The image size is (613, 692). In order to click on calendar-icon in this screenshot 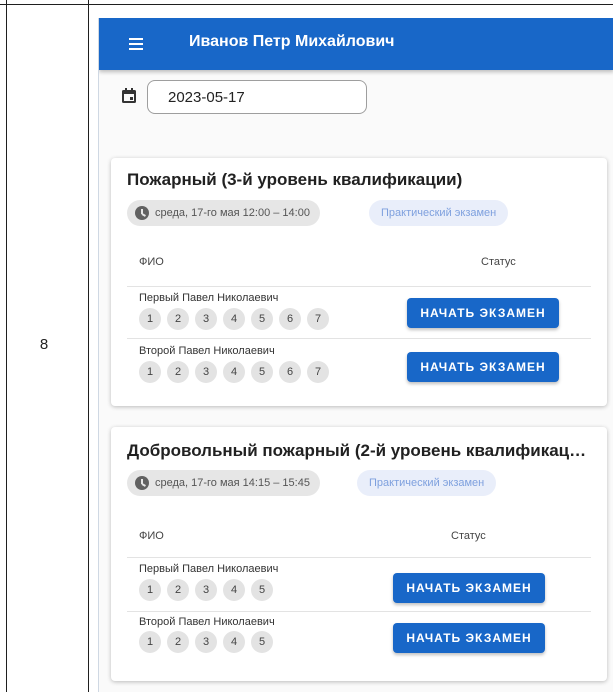, I will do `click(129, 96)`.